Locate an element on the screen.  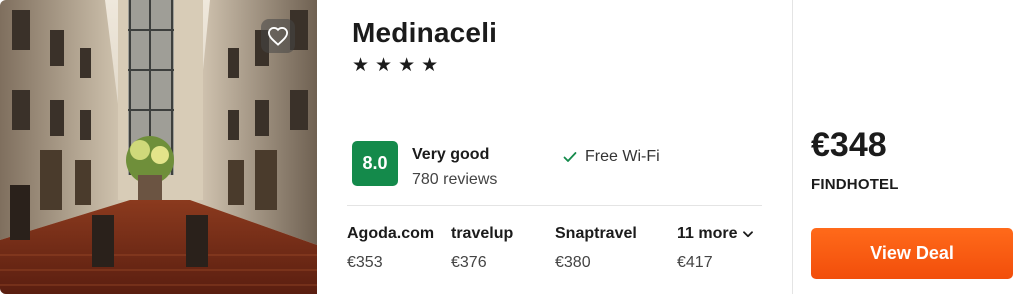
chevron-down-icon is located at coordinates (748, 233).